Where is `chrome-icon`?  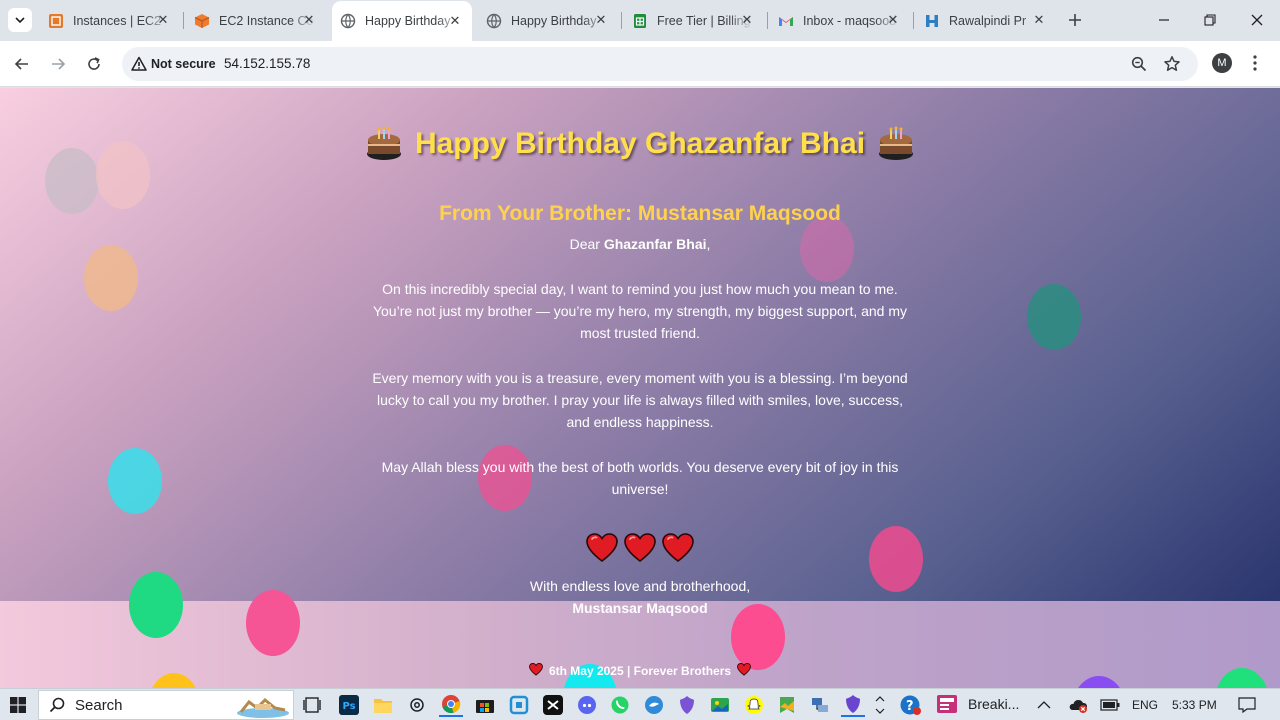
chrome-icon is located at coordinates (451, 705).